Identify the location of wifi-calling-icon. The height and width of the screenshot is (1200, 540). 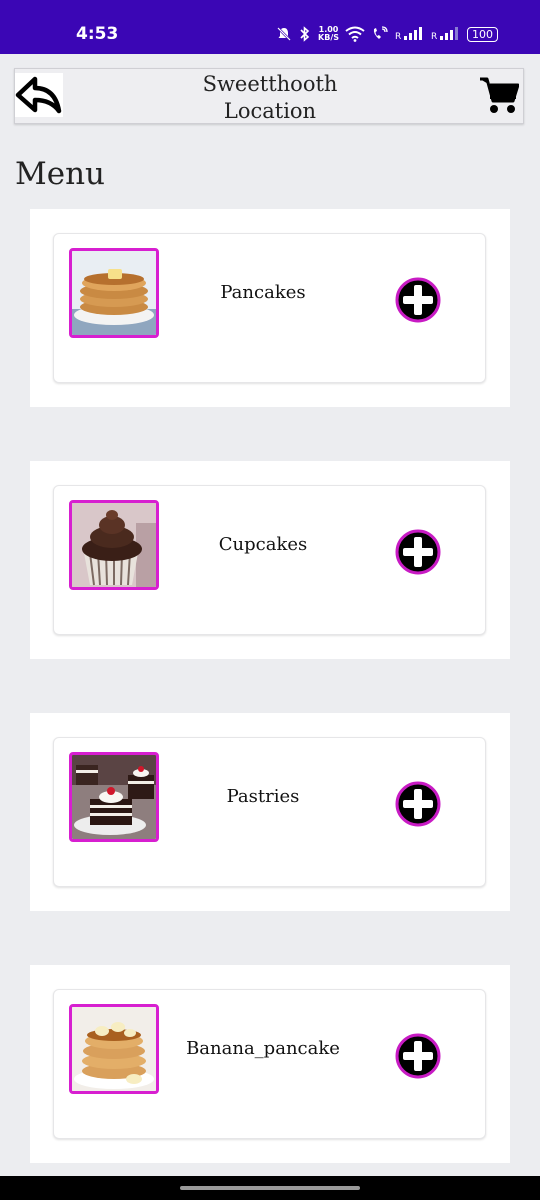
(380, 32).